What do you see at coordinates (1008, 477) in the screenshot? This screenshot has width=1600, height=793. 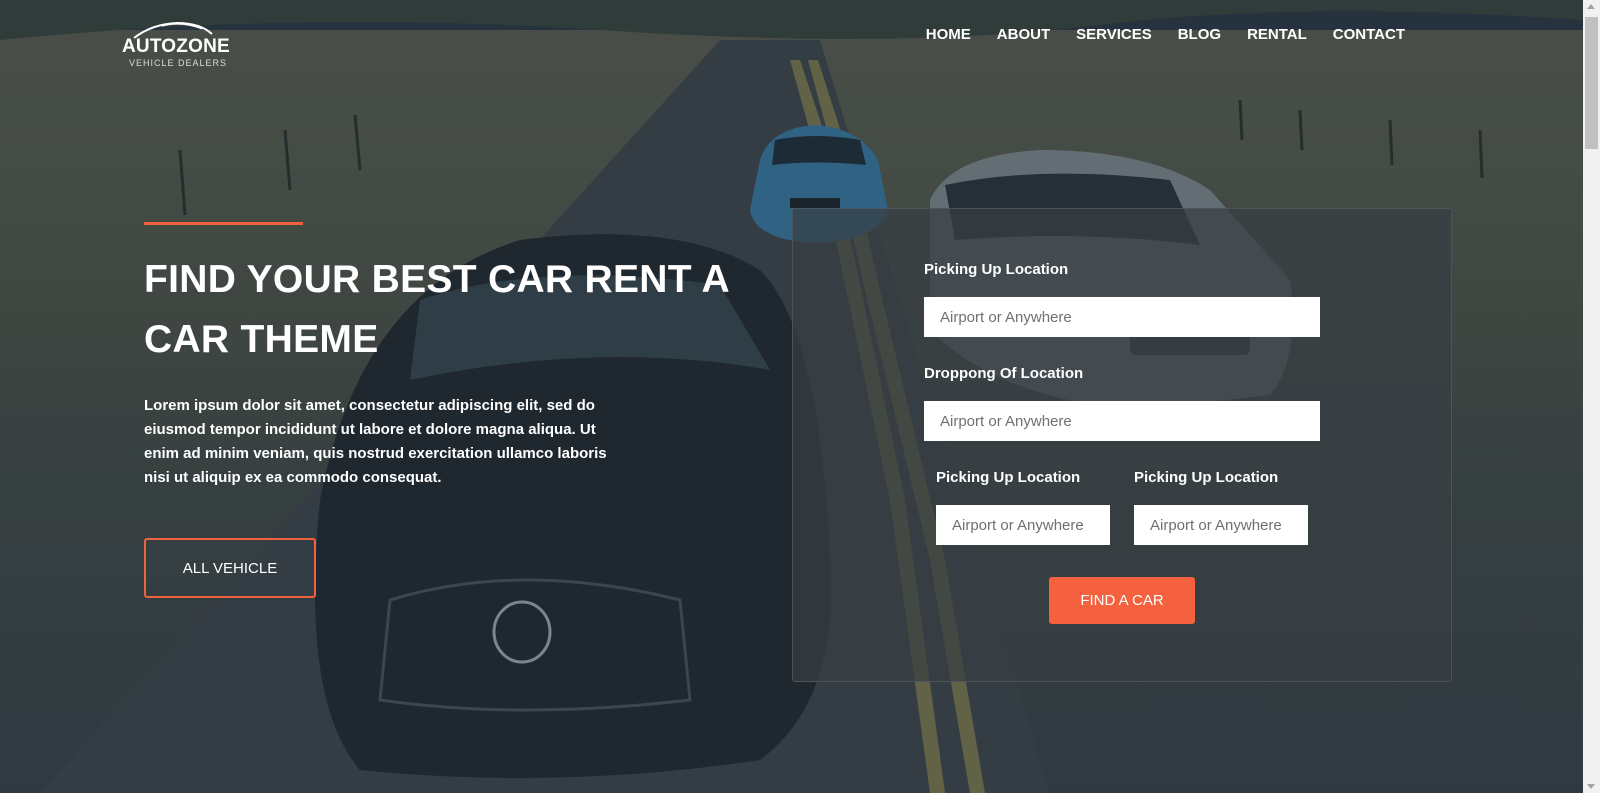 I see `secondary-pickup-label-left: Picking Up Location` at bounding box center [1008, 477].